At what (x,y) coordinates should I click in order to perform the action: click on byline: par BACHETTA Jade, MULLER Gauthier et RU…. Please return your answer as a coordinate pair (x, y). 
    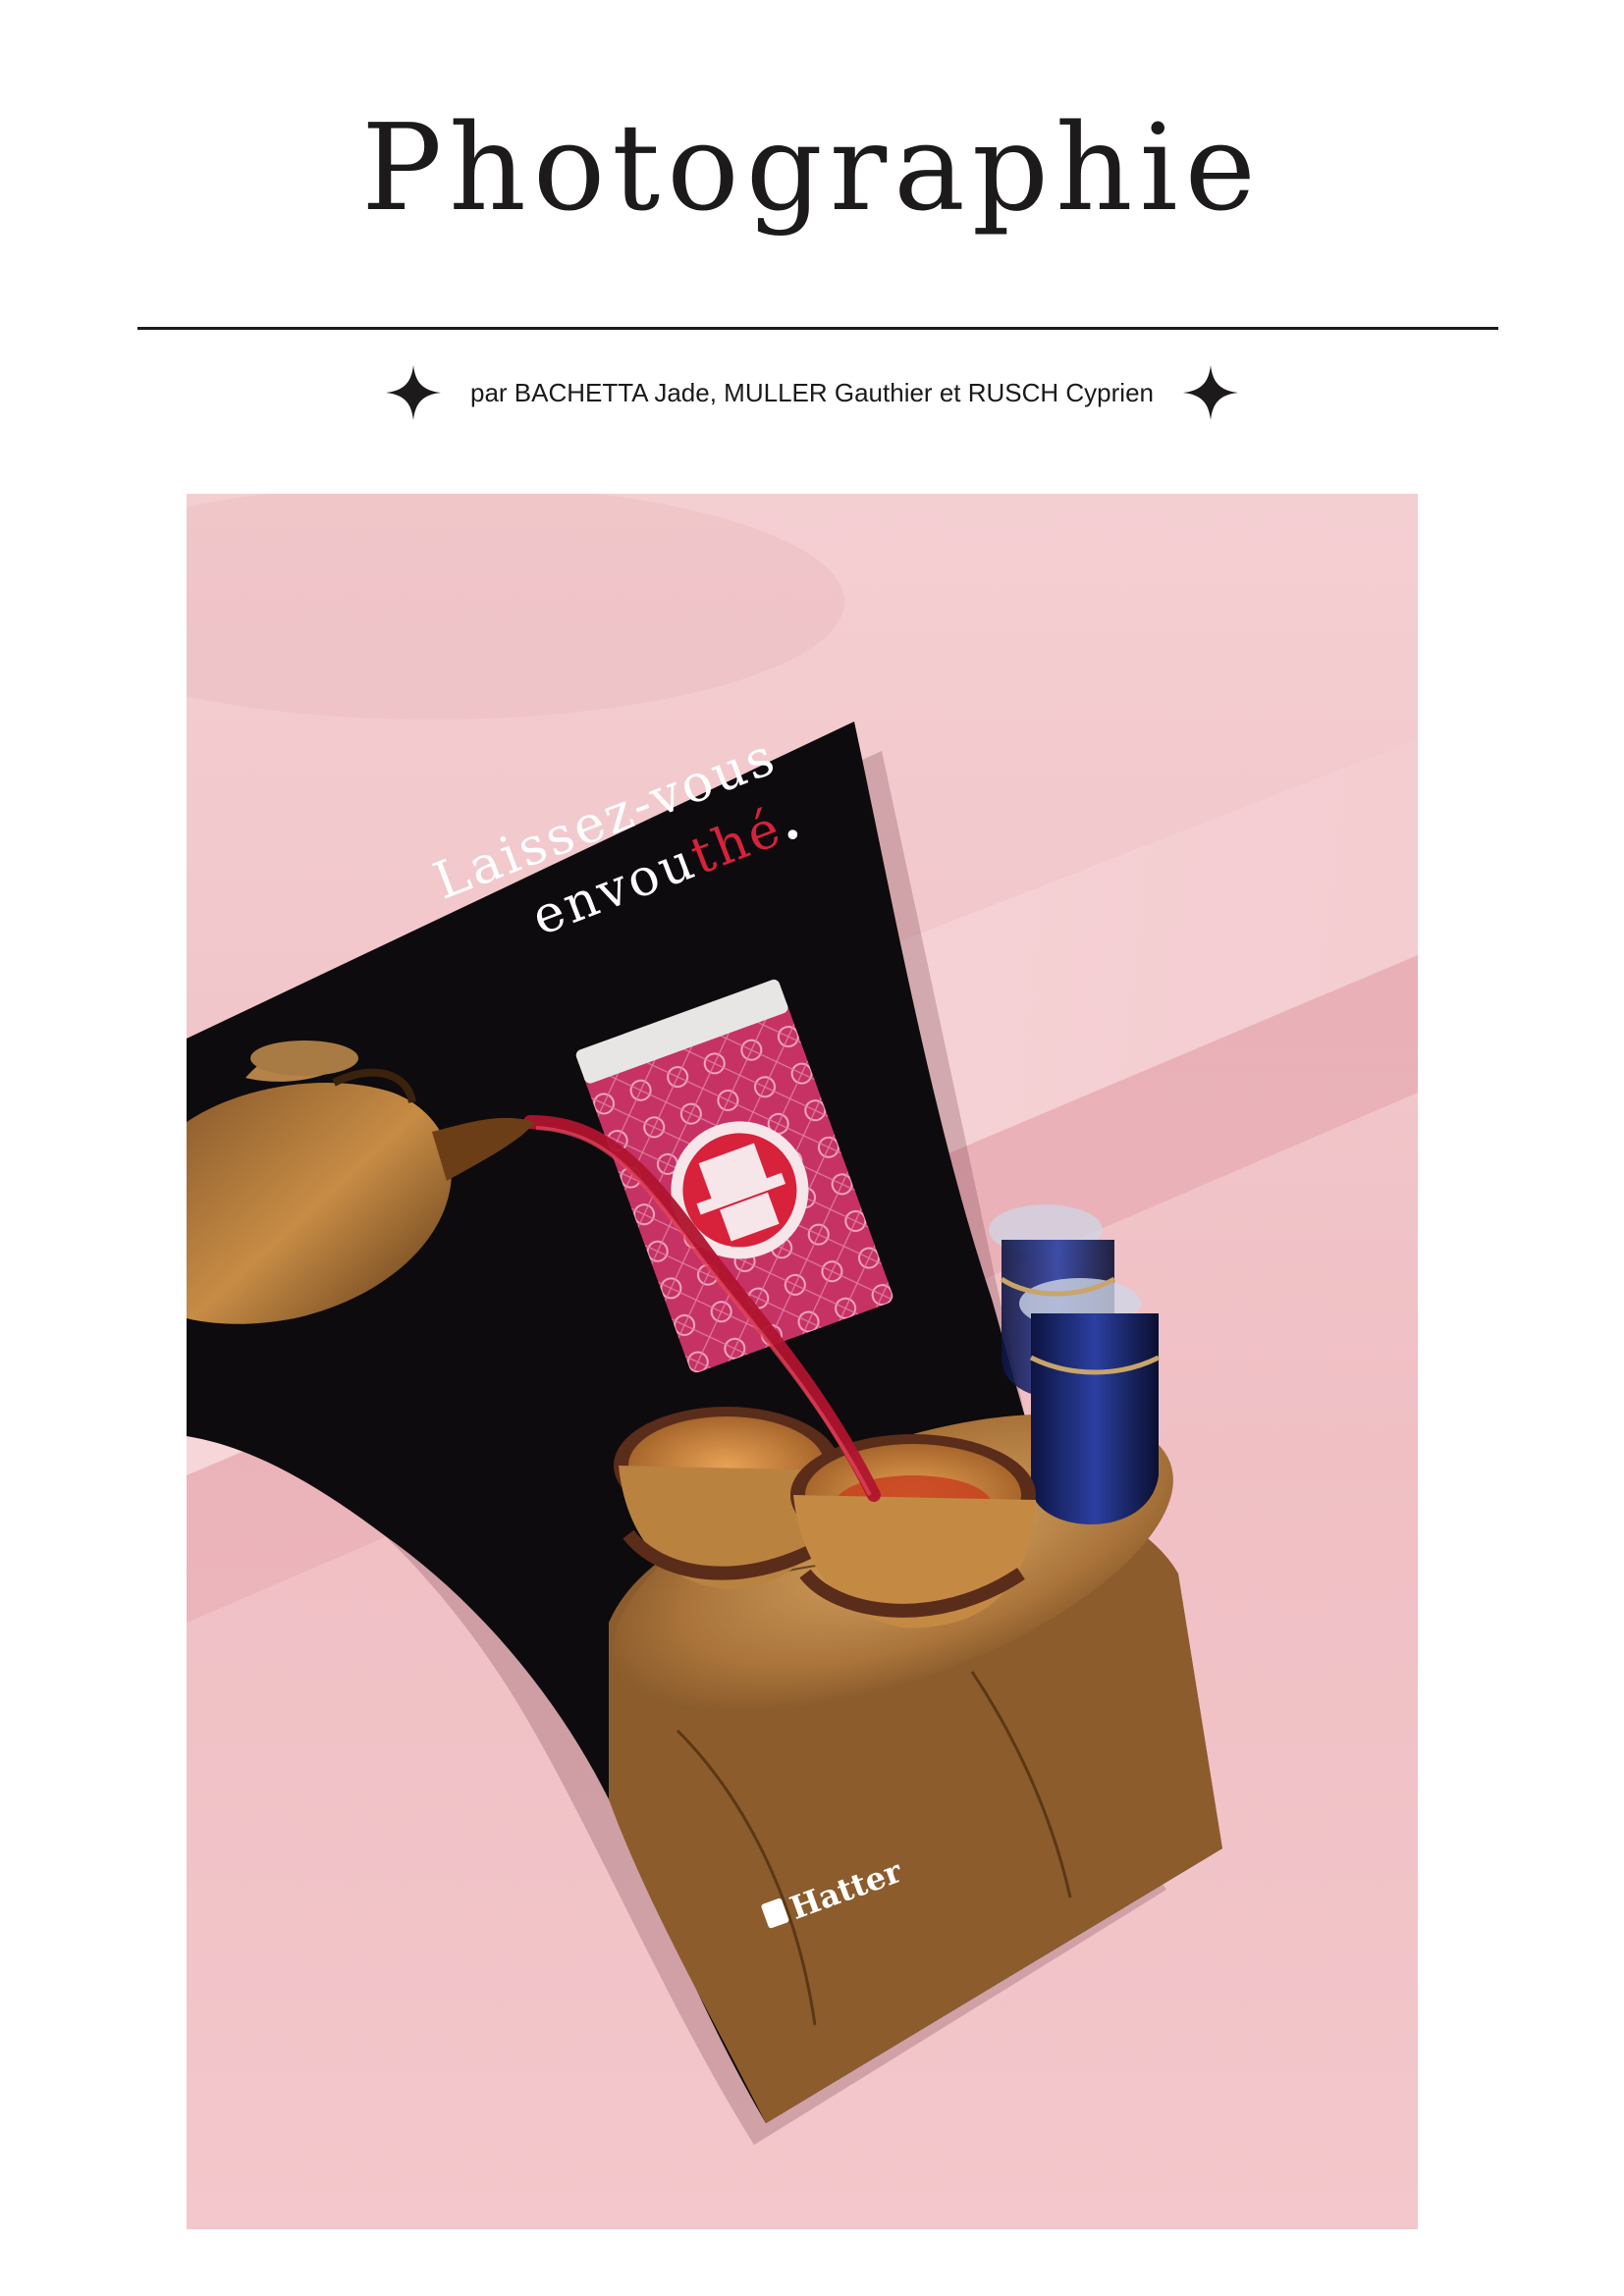
    Looking at the image, I should click on (812, 392).